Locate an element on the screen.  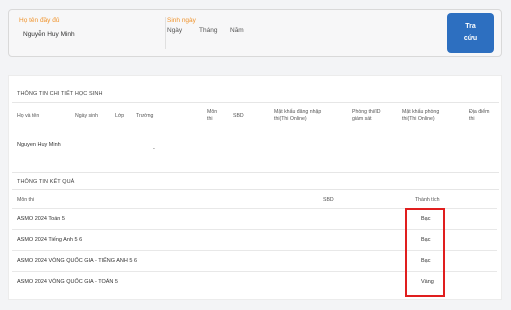
result-subject: ASMO 2024 VÒNG QUỐC GIA - TOÁN 5 is located at coordinates (67, 282).